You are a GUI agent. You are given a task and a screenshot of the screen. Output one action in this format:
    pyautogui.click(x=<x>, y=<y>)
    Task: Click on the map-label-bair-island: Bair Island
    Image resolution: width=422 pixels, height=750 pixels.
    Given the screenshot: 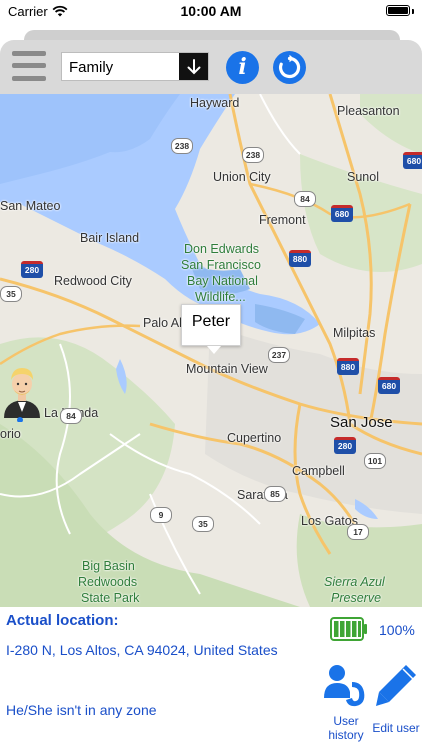 What is the action you would take?
    pyautogui.click(x=110, y=238)
    